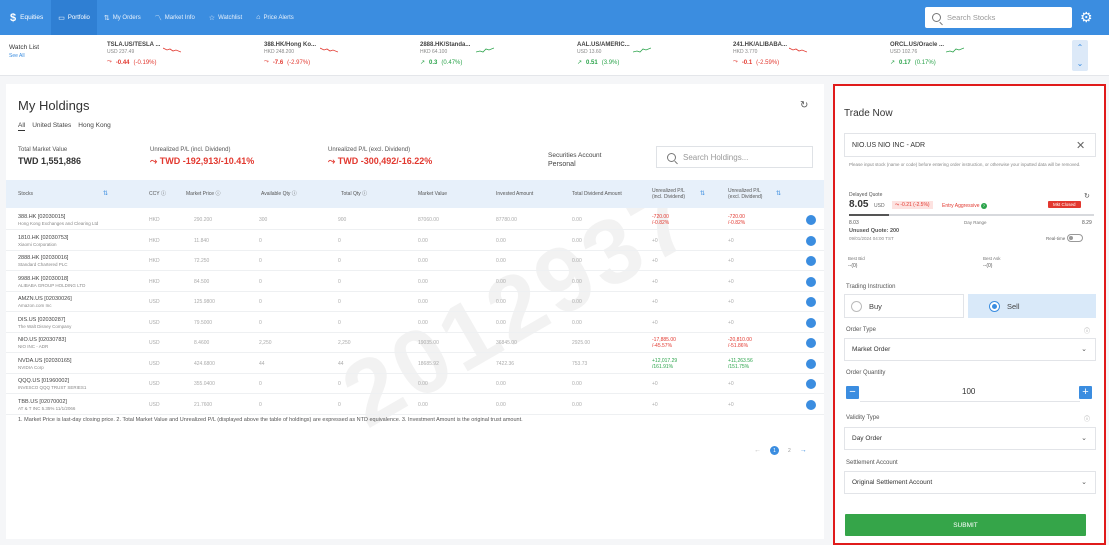 The image size is (1109, 545). What do you see at coordinates (45, 364) in the screenshot?
I see `stock-cell: NVDA.US [02030165] NVIDIA Corp` at bounding box center [45, 364].